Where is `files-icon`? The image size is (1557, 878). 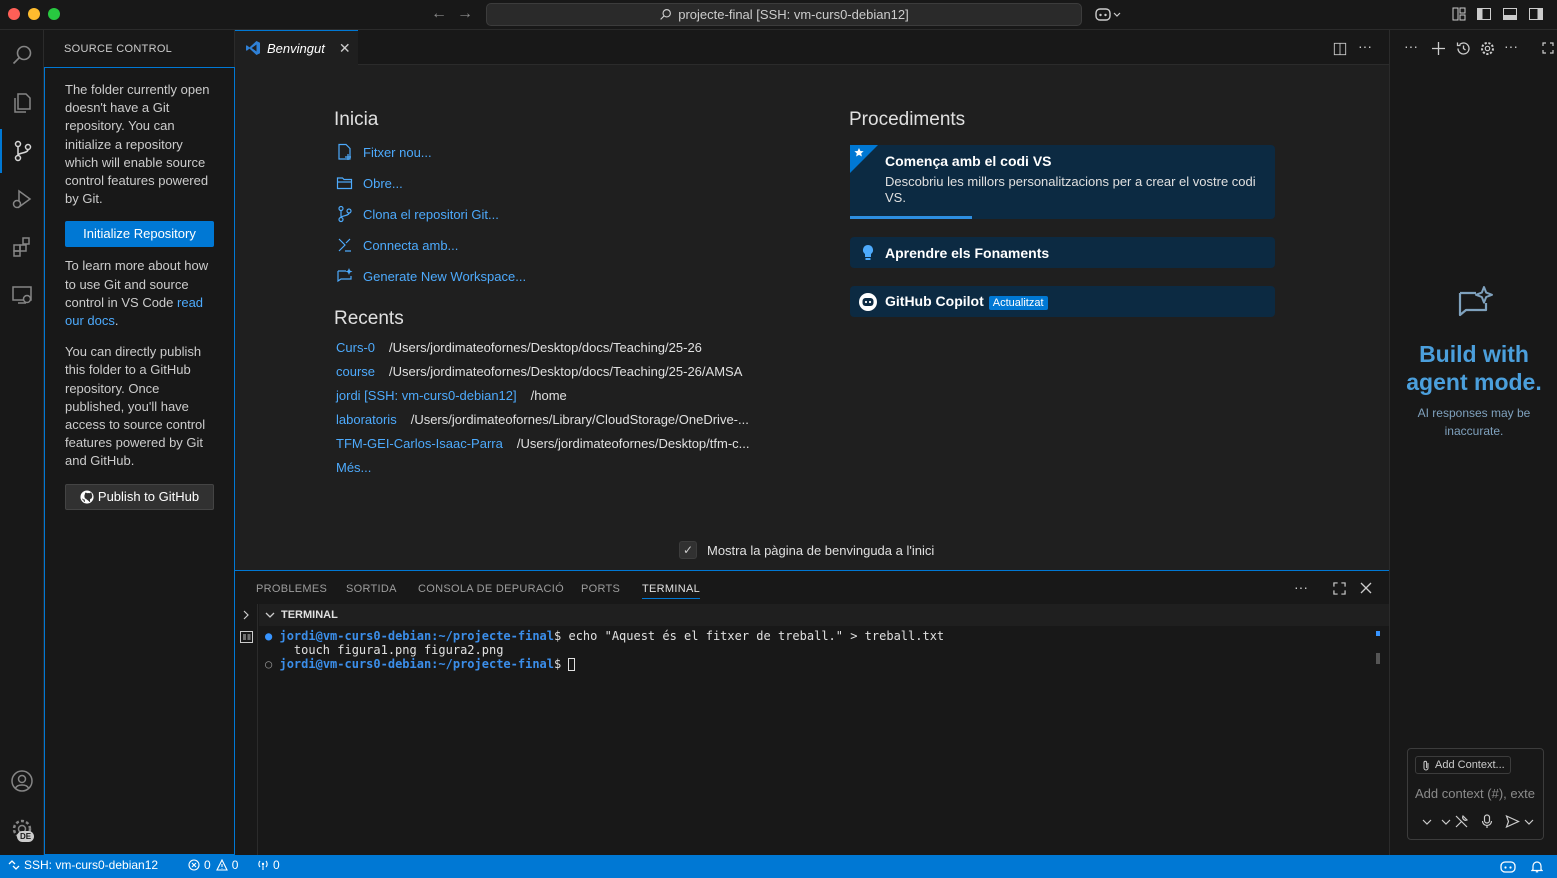
files-icon is located at coordinates (22, 103).